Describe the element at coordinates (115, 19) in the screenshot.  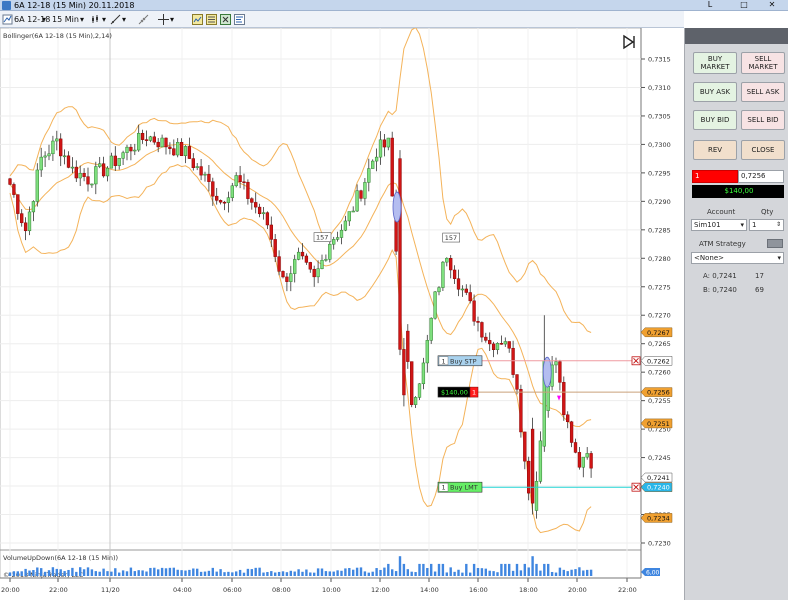
I see `drawing-tools-icon` at that location.